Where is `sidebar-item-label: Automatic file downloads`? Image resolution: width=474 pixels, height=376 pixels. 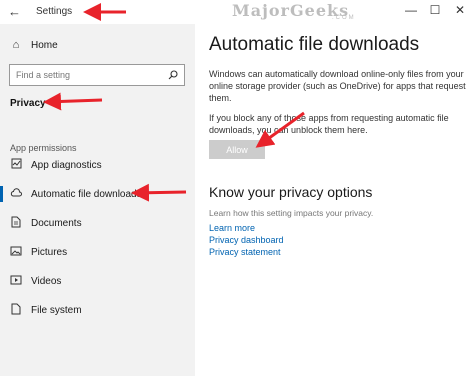 sidebar-item-label: Automatic file downloads is located at coordinates (86, 194).